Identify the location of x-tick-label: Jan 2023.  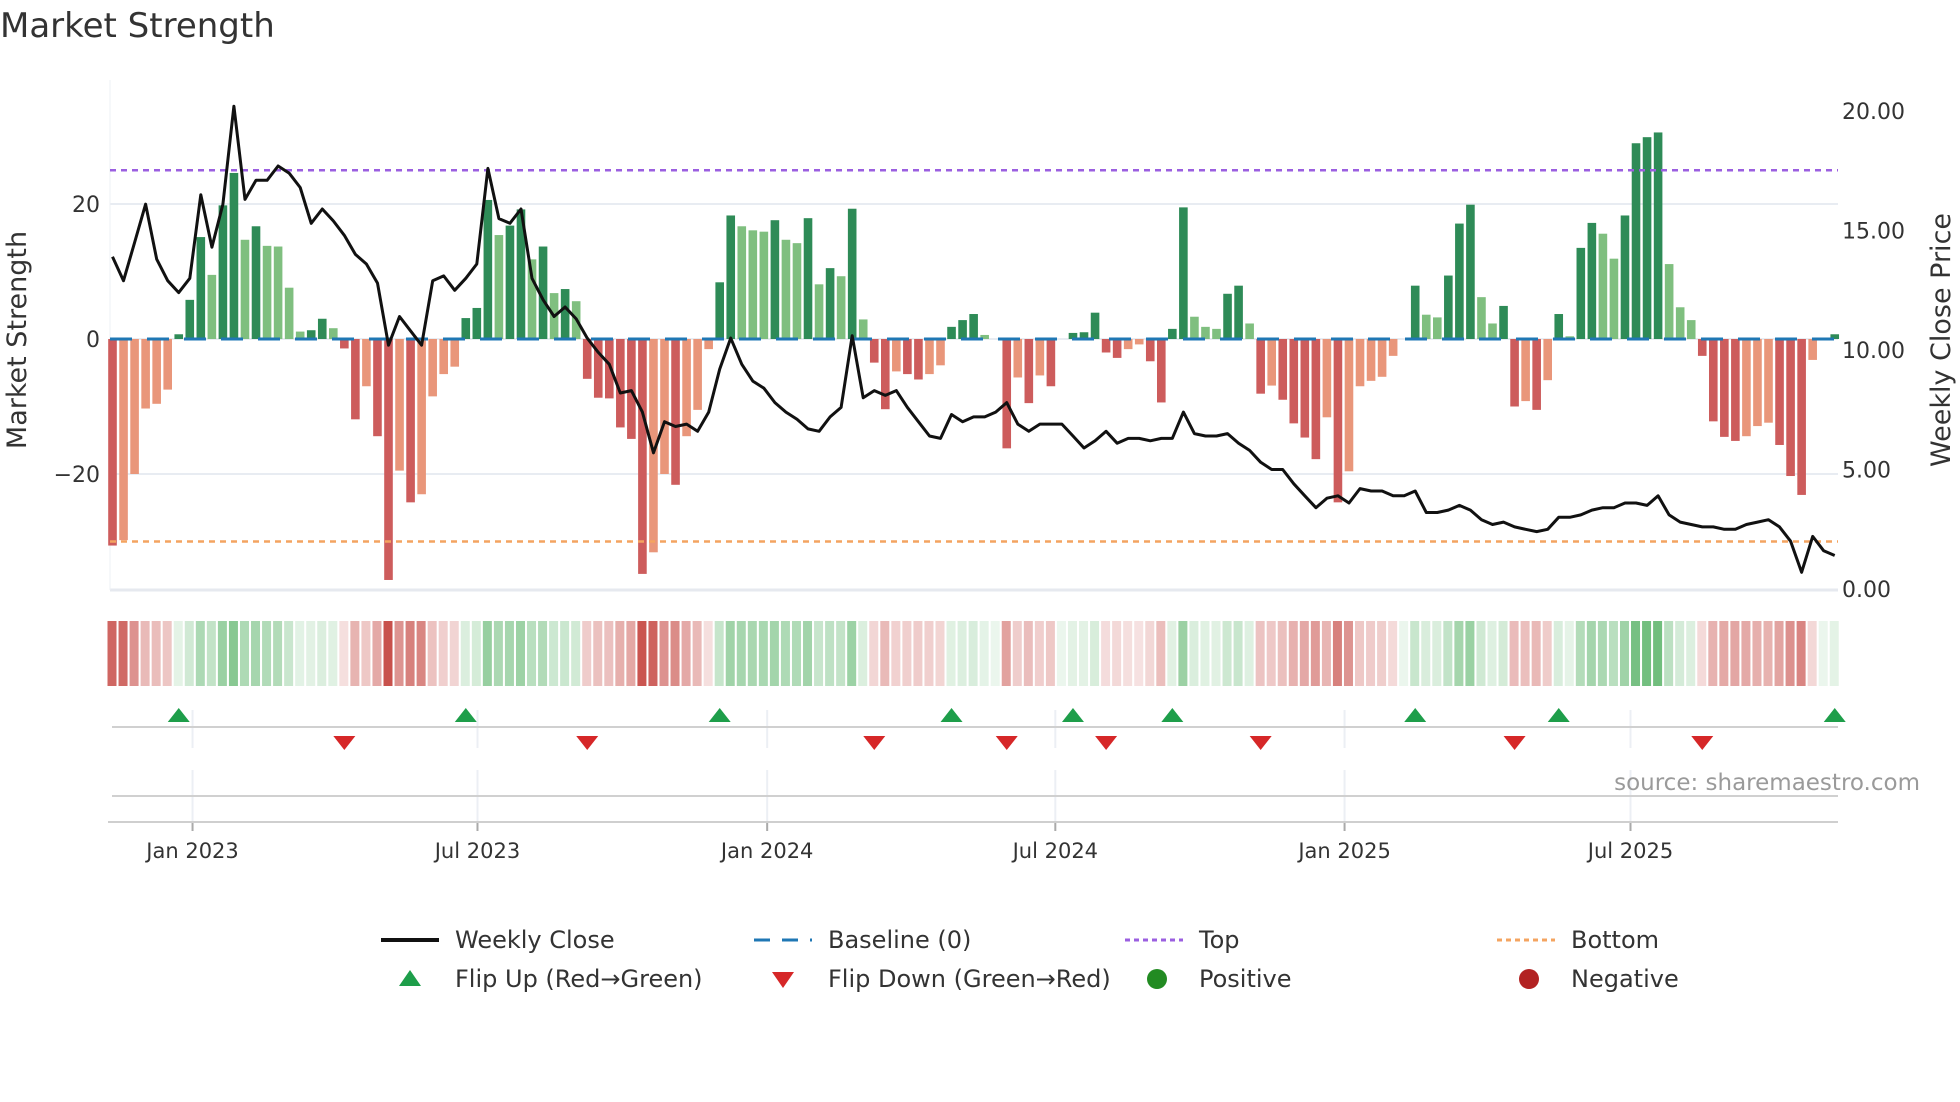
(191, 851).